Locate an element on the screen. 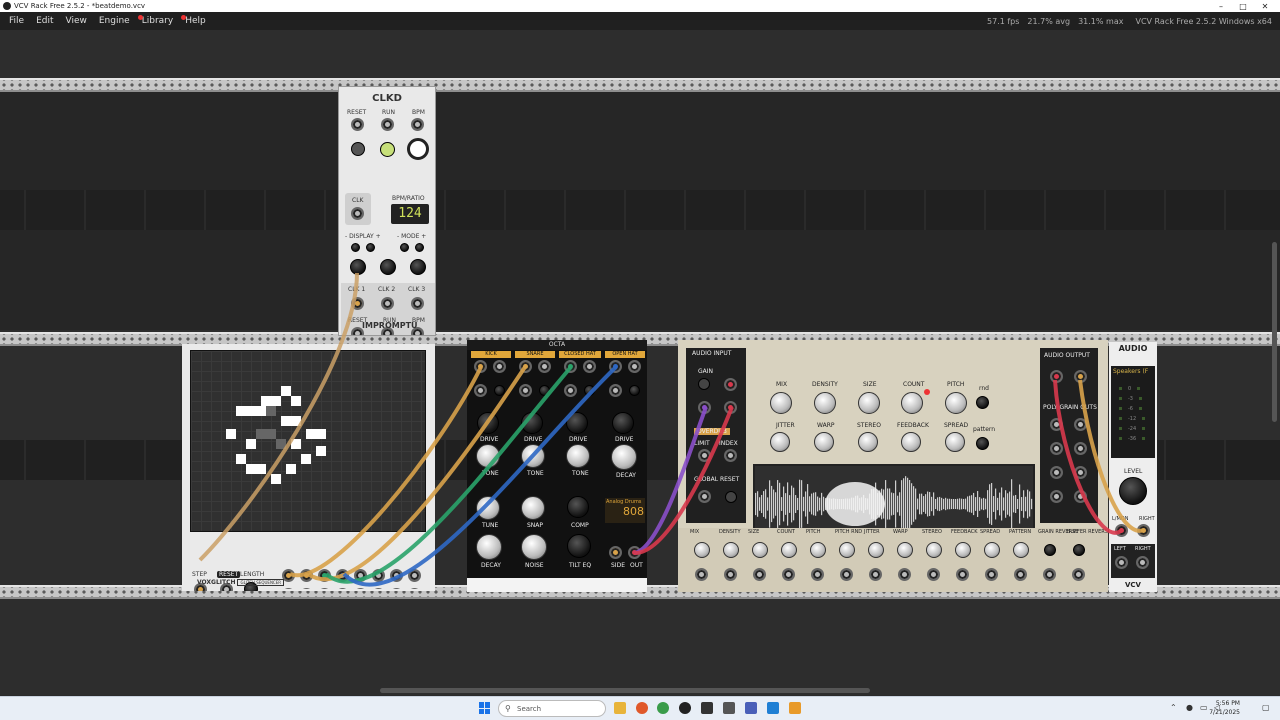  clkd-display-plus is located at coordinates (370, 247).